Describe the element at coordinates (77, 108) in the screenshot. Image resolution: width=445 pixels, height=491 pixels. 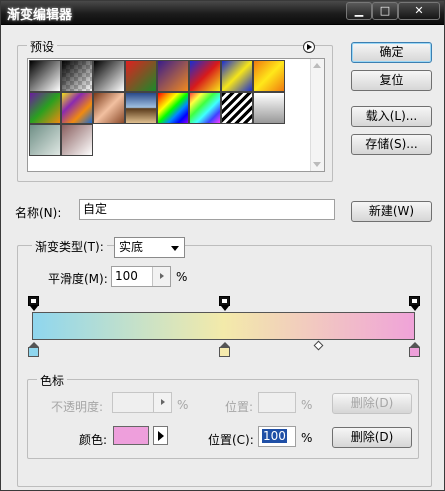
I see `preset-swatch-yellow-violet-orange-blue` at that location.